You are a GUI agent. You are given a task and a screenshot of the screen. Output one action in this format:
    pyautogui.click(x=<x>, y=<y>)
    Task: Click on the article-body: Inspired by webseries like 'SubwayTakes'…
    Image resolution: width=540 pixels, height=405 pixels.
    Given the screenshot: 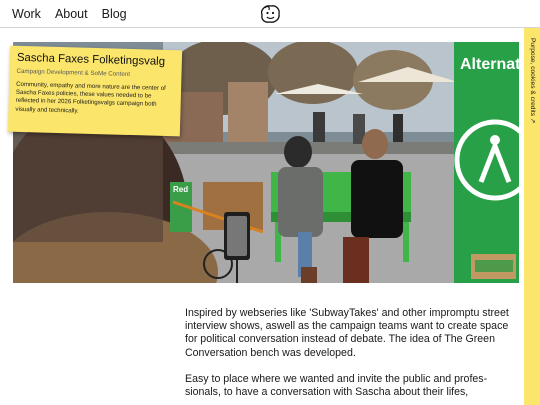 What is the action you would take?
    pyautogui.click(x=347, y=353)
    